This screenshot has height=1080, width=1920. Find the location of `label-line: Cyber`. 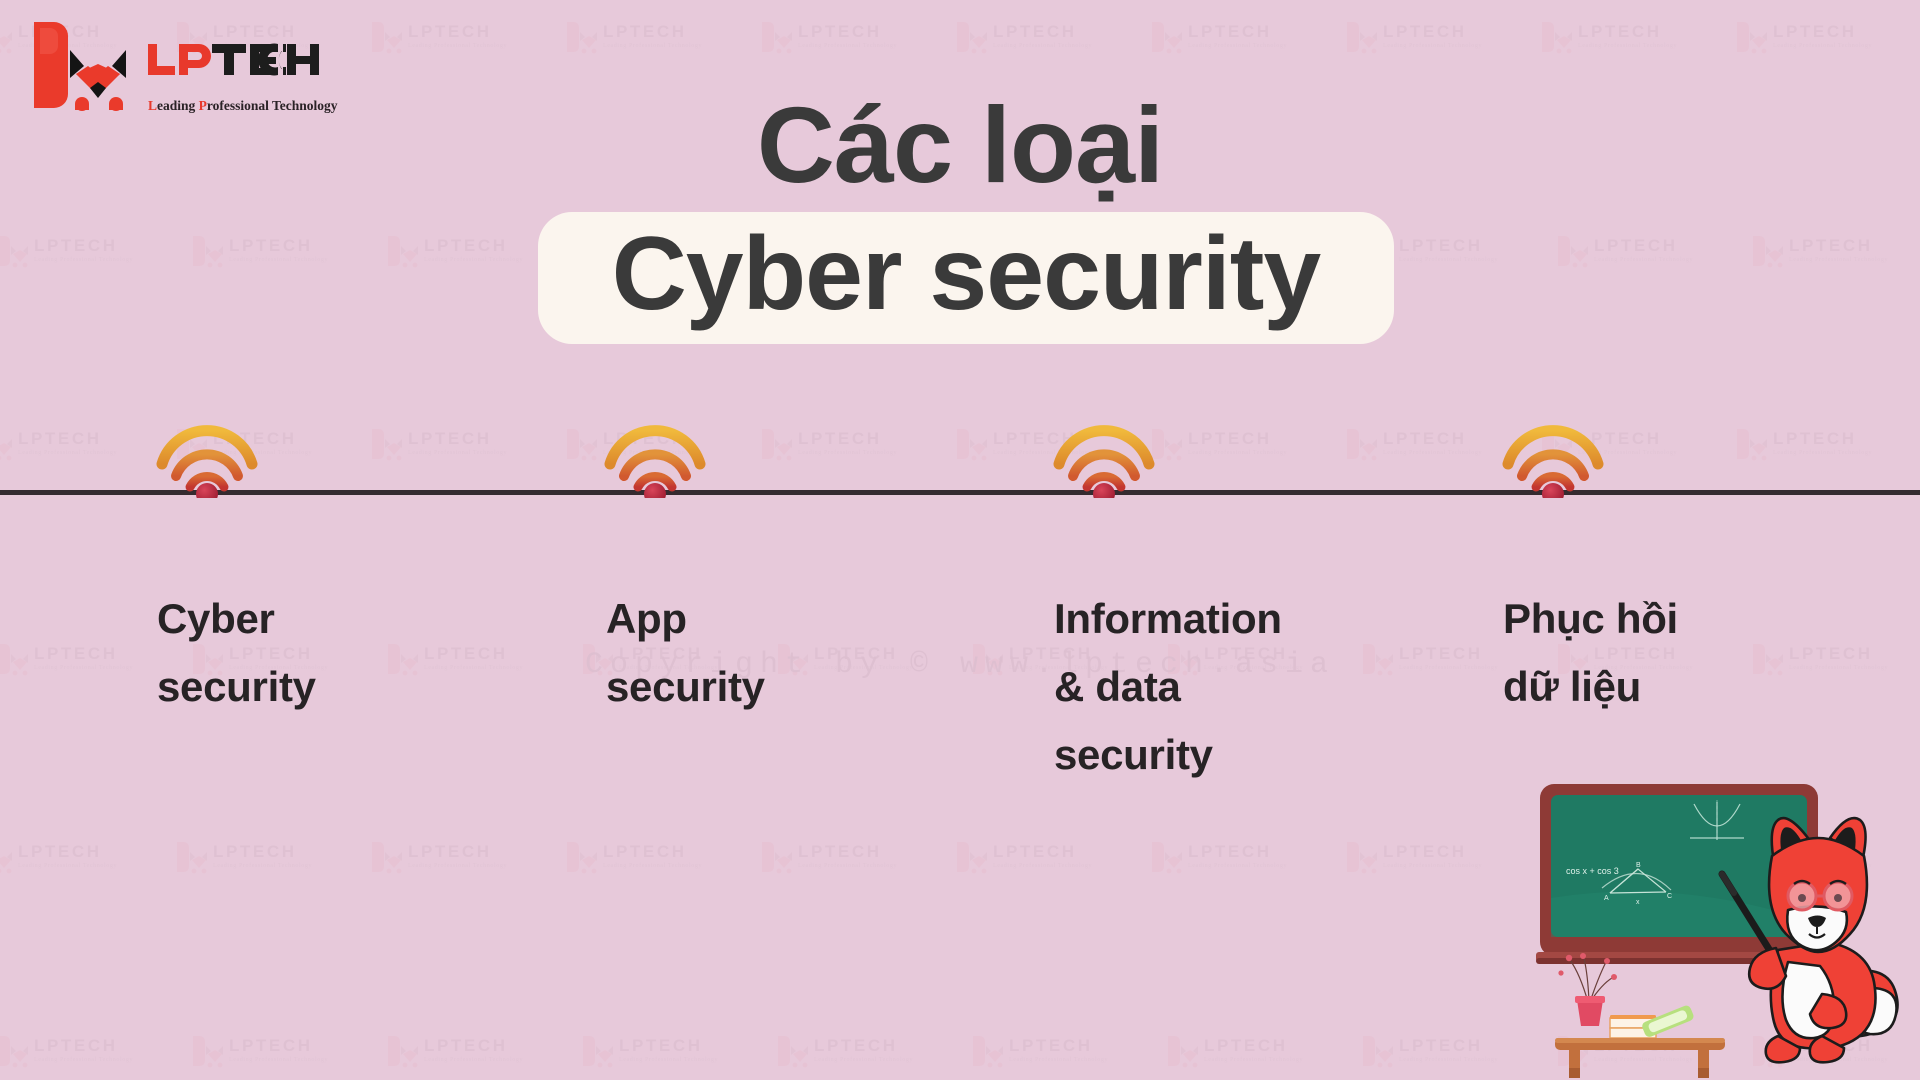

label-line: Cyber is located at coordinates (216, 618).